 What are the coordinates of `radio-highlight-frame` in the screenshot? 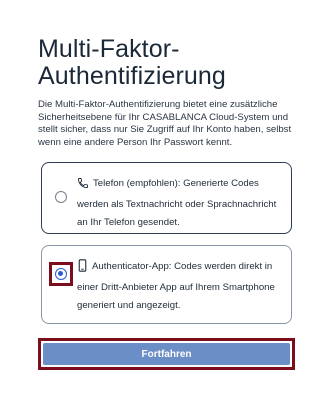 It's located at (61, 274).